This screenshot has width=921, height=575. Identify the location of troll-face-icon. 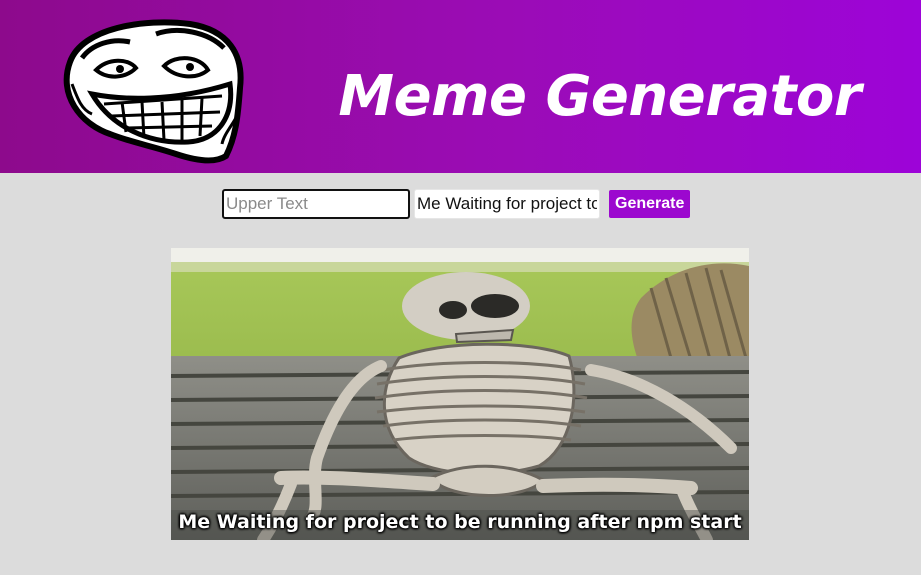
(152, 89).